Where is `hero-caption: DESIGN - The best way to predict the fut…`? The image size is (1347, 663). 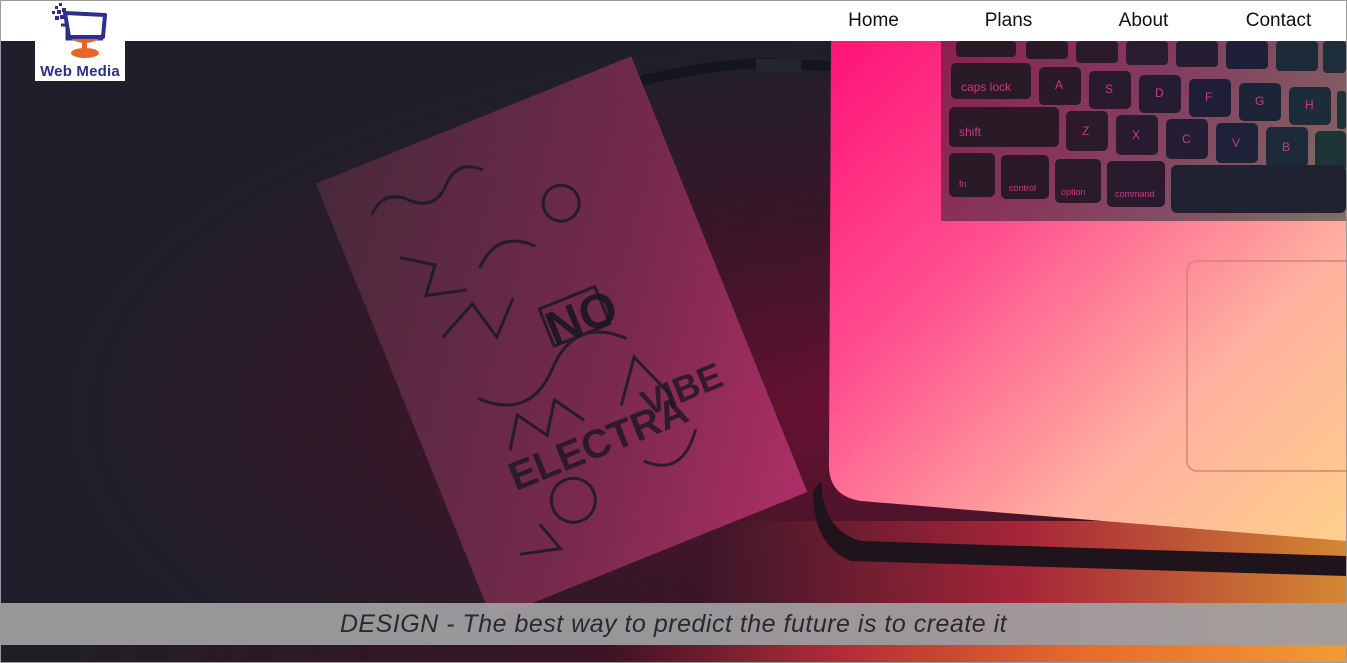
hero-caption: DESIGN - The best way to predict the fut… is located at coordinates (673, 623).